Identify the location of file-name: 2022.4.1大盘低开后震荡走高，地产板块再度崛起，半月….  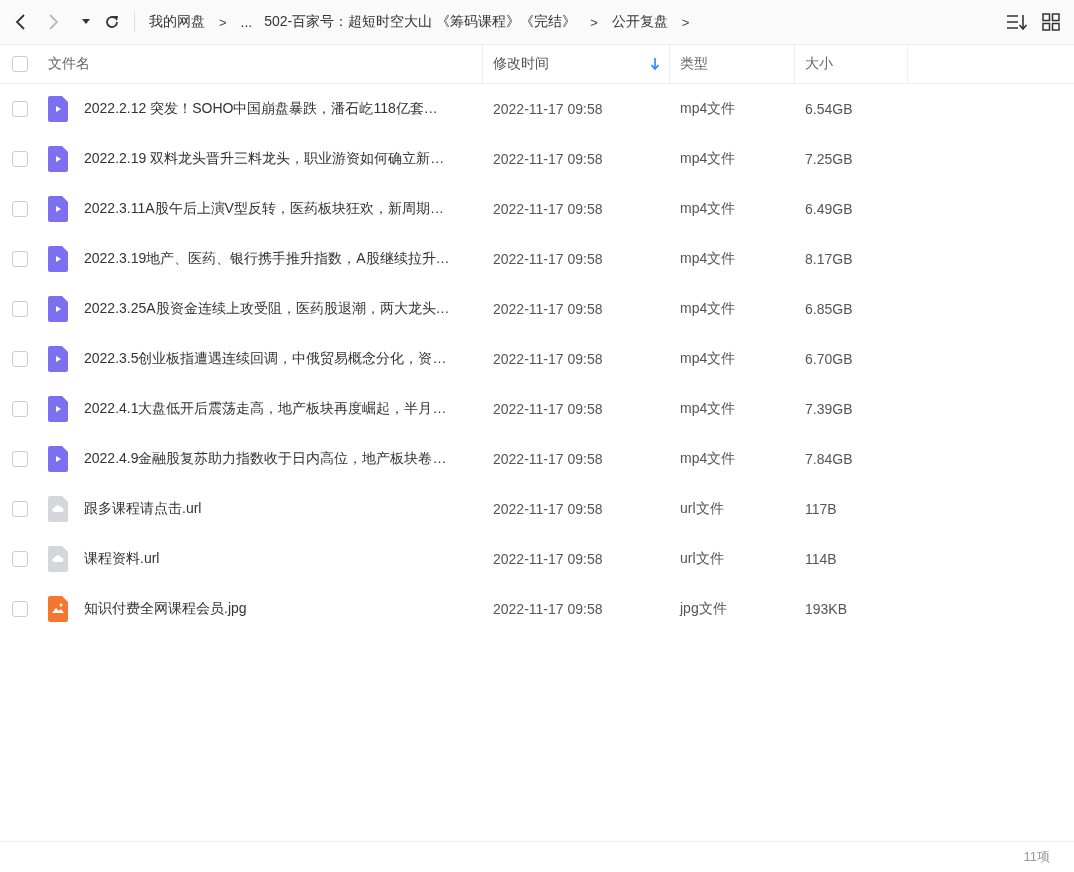
(265, 409).